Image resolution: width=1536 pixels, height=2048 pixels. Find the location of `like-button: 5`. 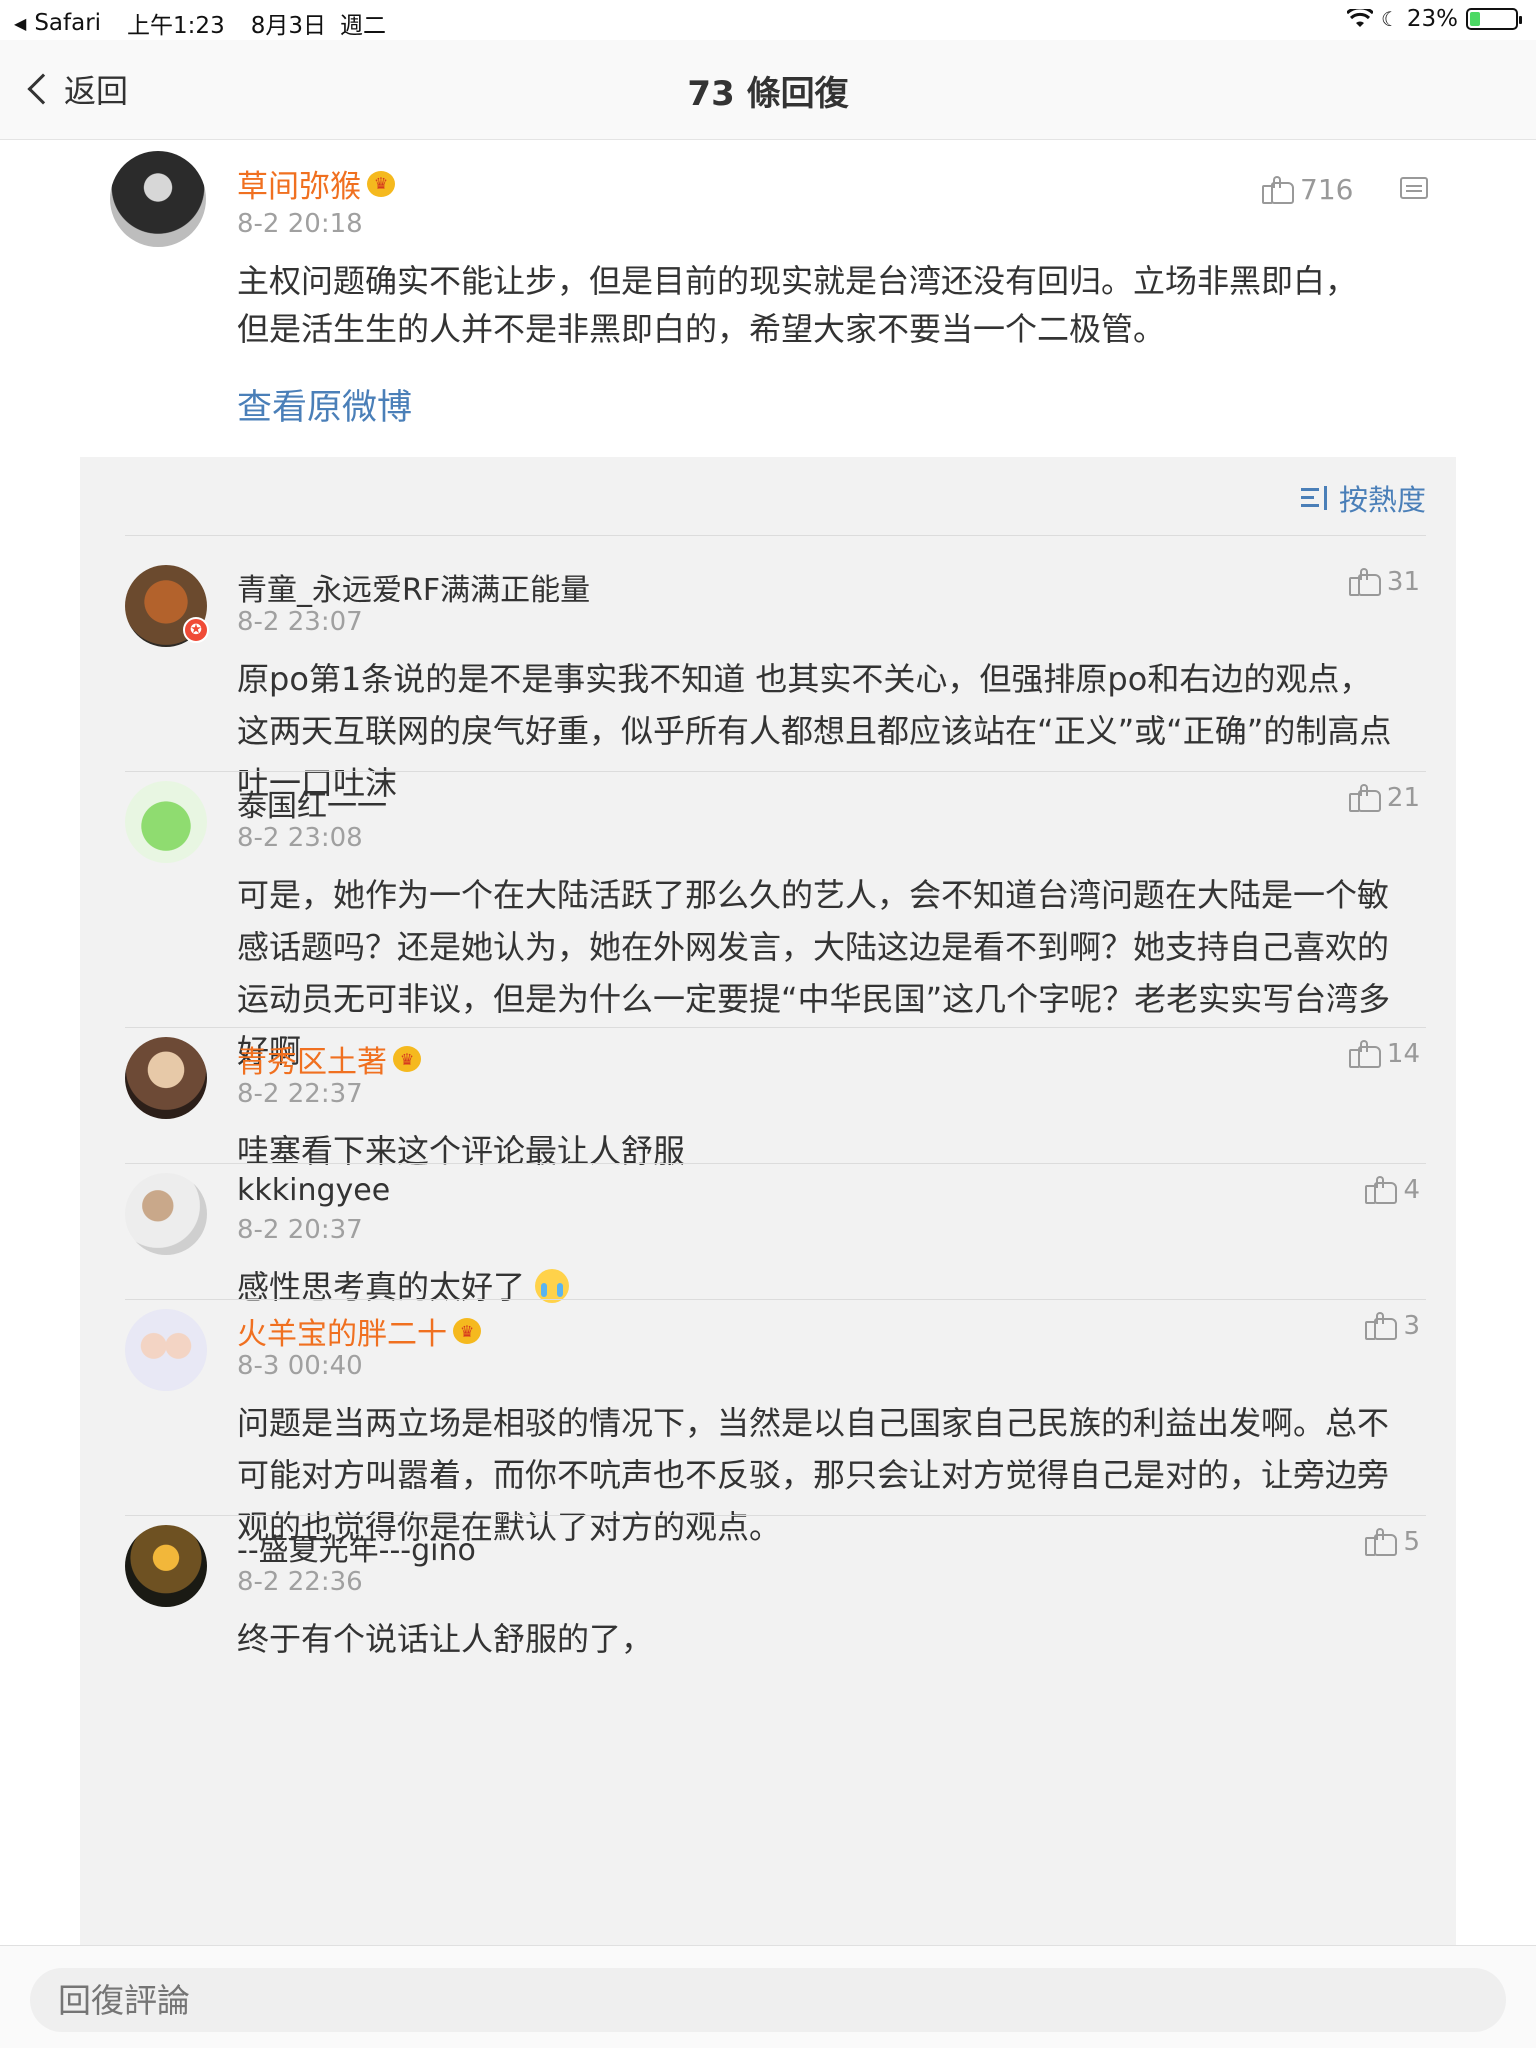

like-button: 5 is located at coordinates (1392, 1542).